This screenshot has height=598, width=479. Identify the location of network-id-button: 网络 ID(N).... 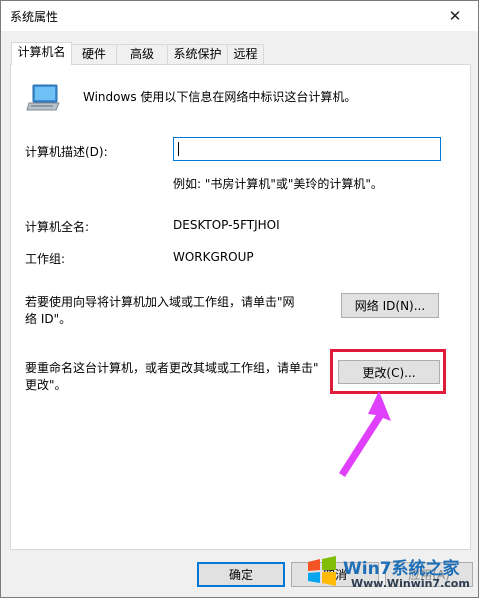
(390, 305).